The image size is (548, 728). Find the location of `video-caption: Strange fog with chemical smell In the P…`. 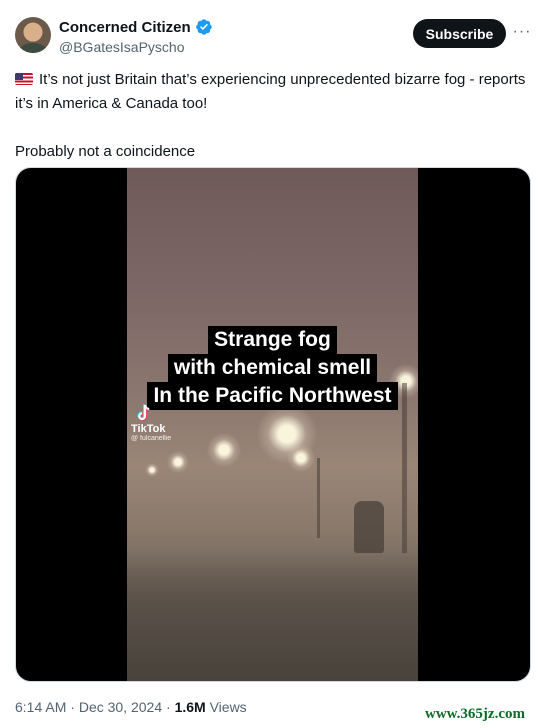

video-caption: Strange fog with chemical smell In the P… is located at coordinates (272, 368).